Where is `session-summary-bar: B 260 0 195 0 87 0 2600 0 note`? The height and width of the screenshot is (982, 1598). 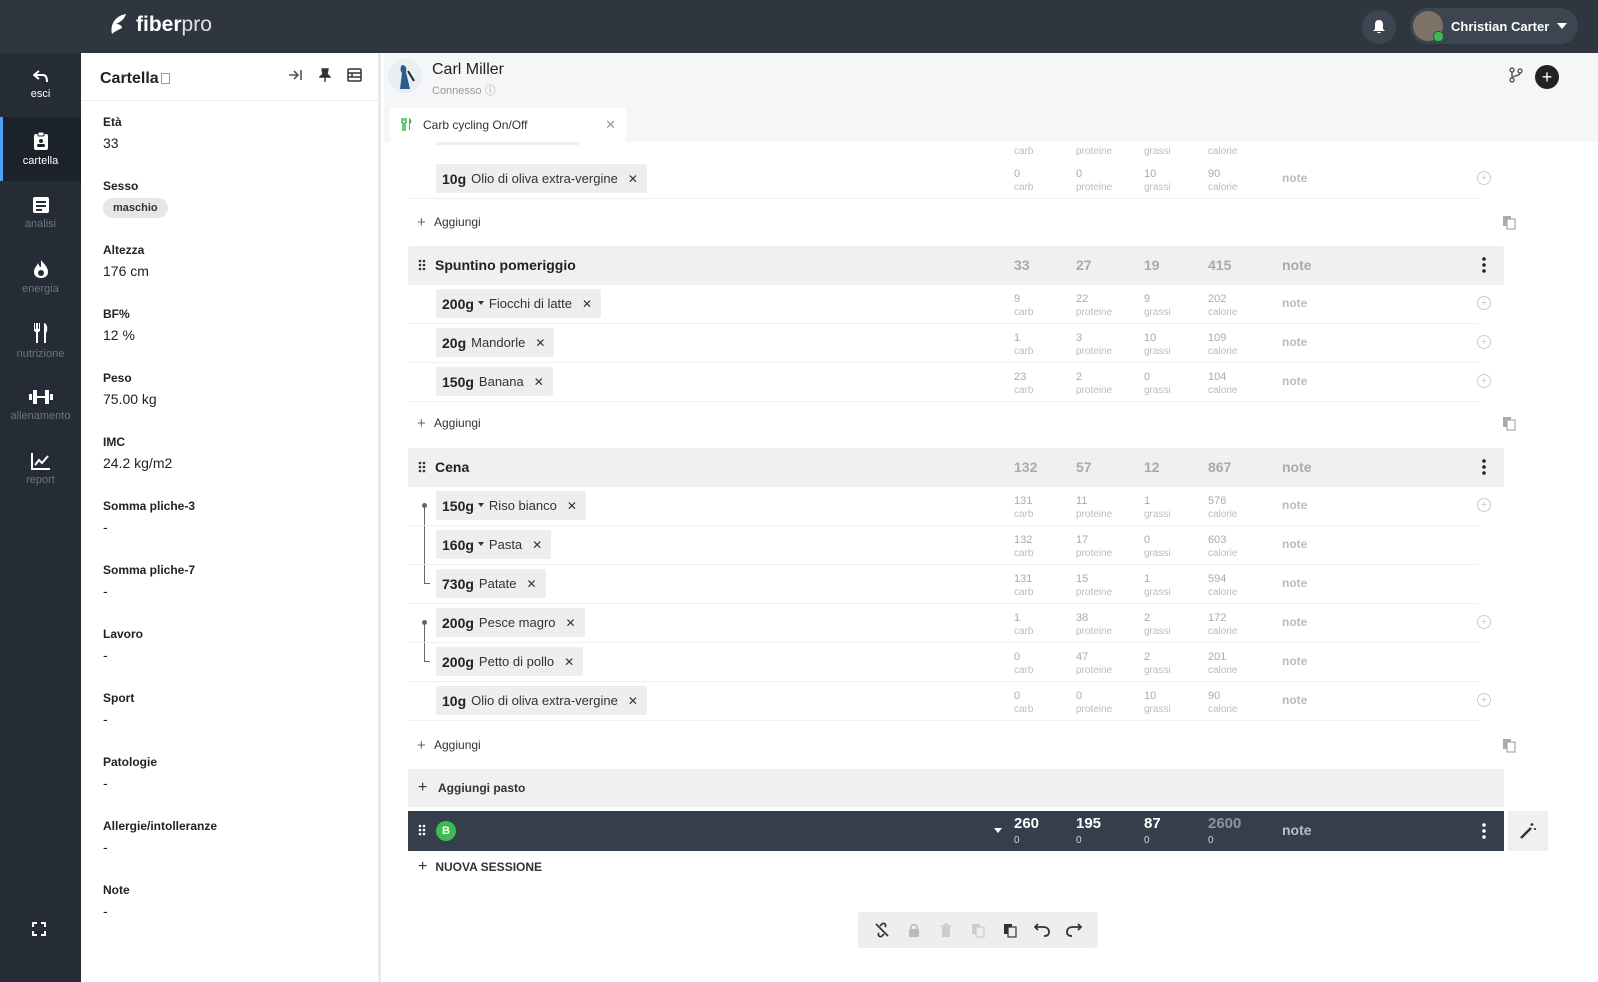
session-summary-bar: B 260 0 195 0 87 0 2600 0 note is located at coordinates (956, 831).